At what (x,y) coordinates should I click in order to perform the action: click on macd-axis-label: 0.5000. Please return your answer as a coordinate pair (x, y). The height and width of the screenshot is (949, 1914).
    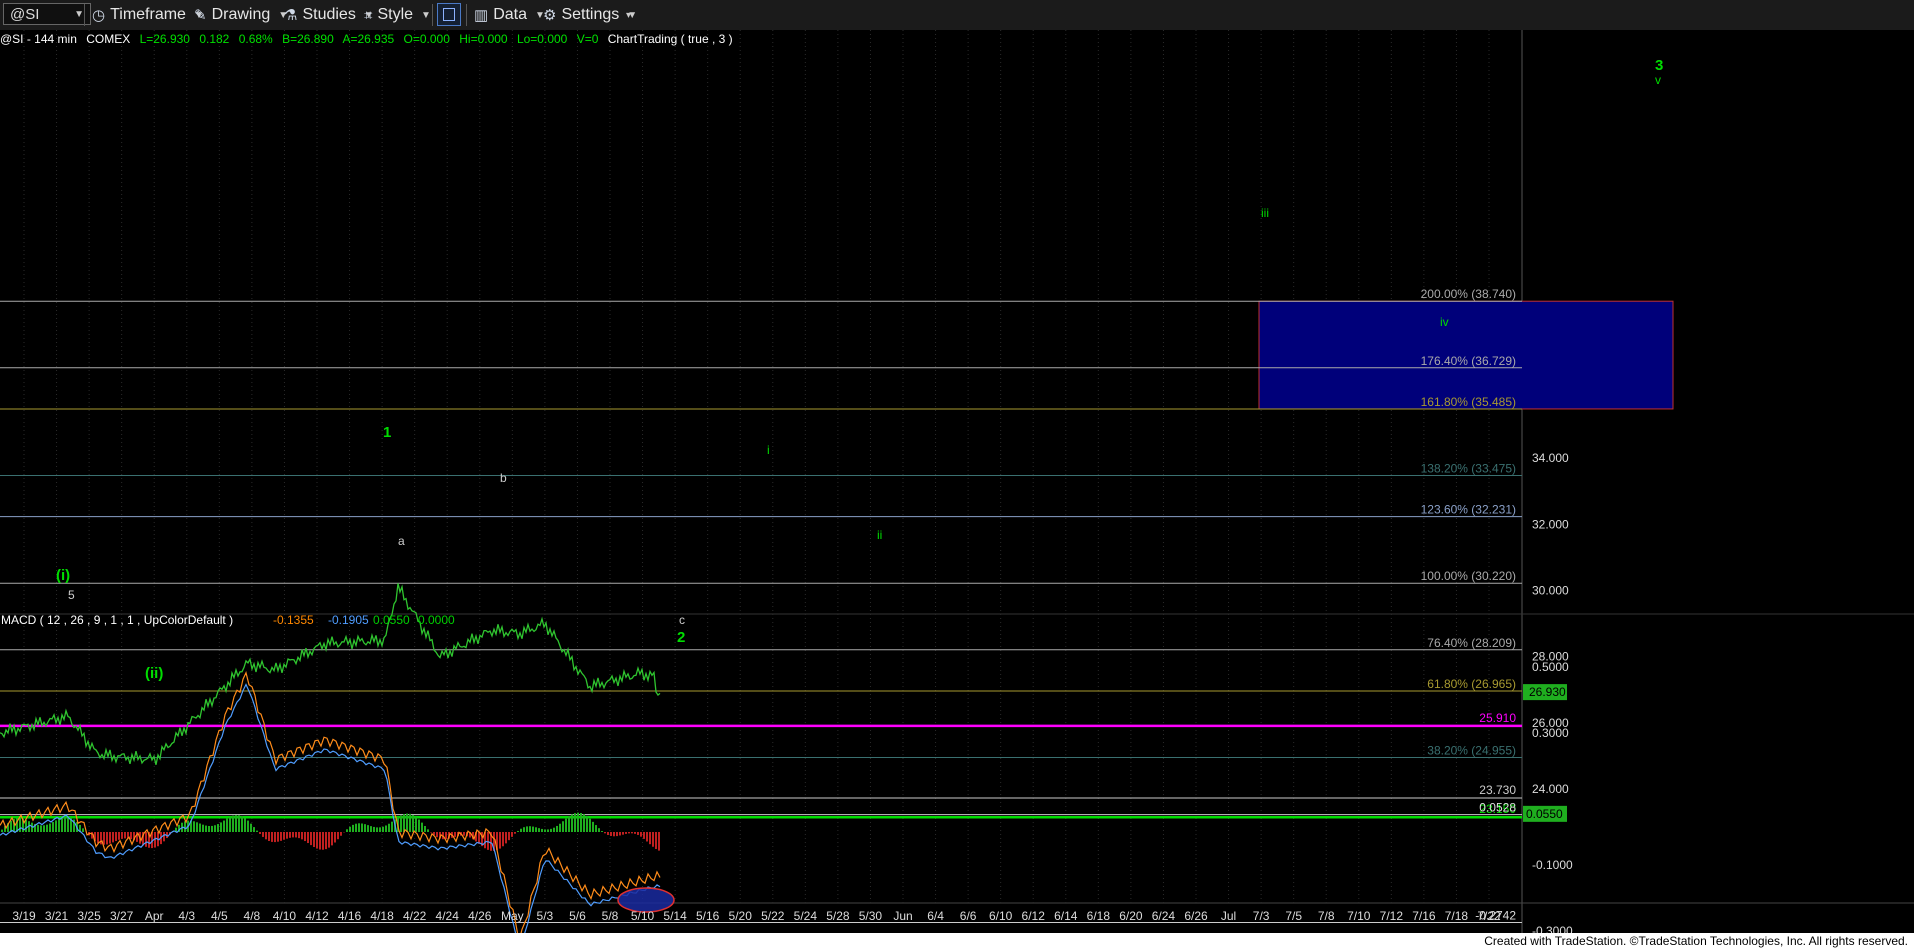
    Looking at the image, I should click on (1550, 667).